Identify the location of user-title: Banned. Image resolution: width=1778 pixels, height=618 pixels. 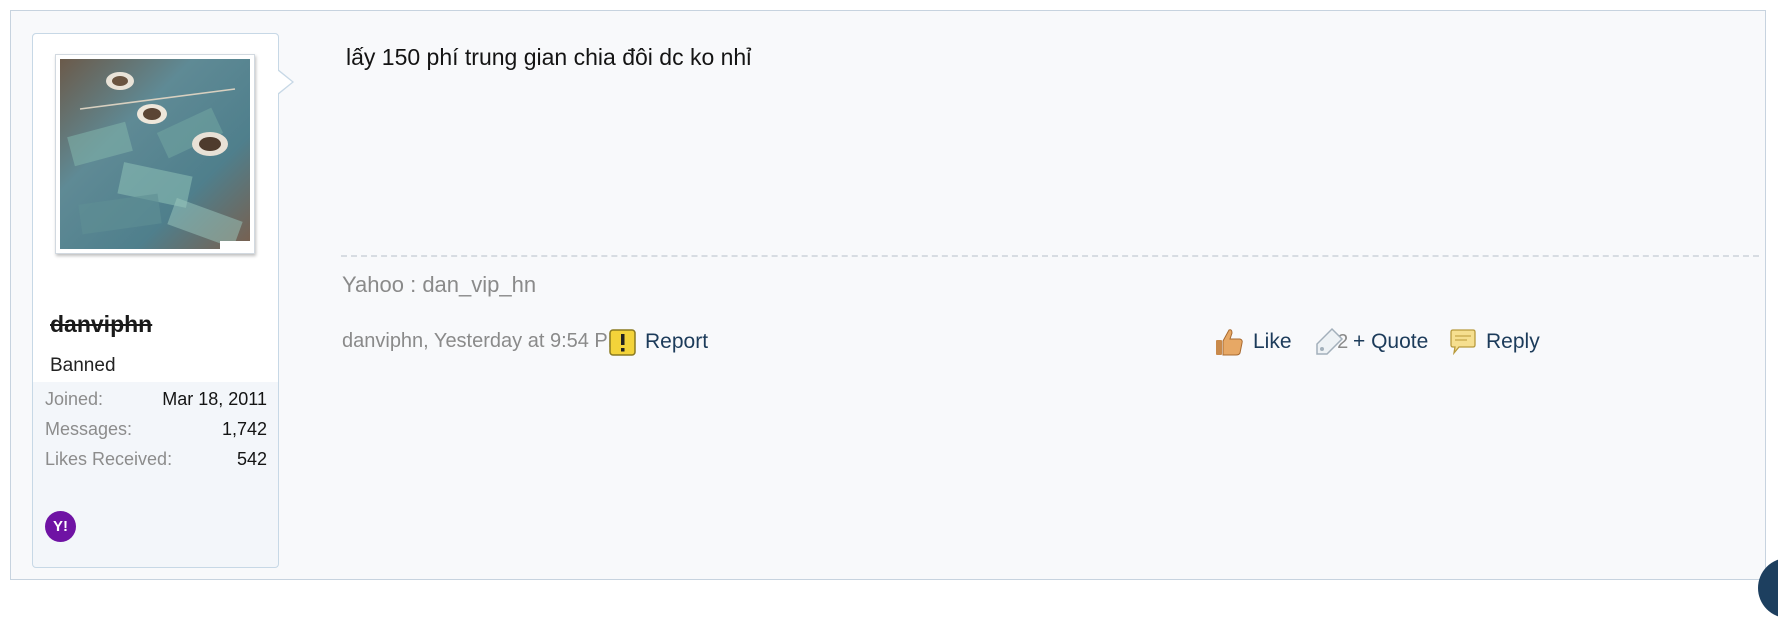
(83, 365).